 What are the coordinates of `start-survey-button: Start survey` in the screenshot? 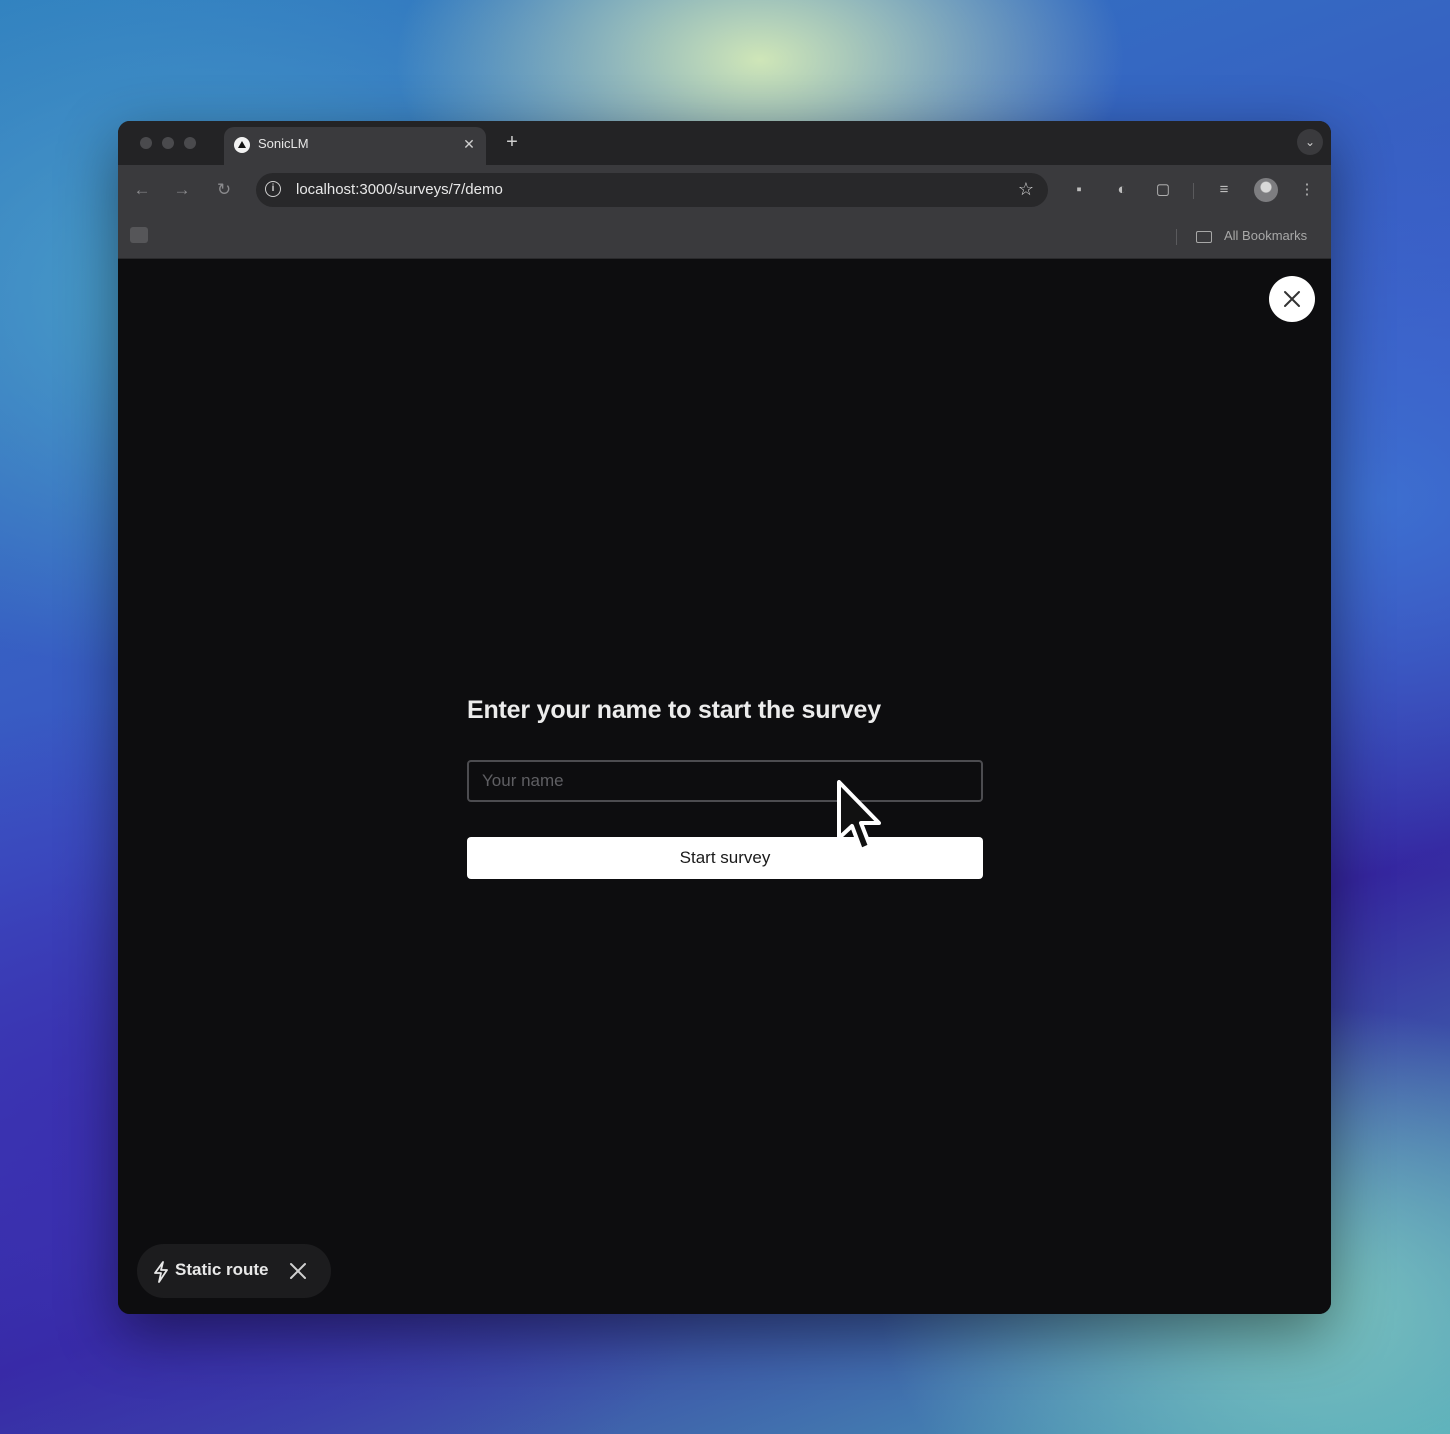 It's located at (725, 858).